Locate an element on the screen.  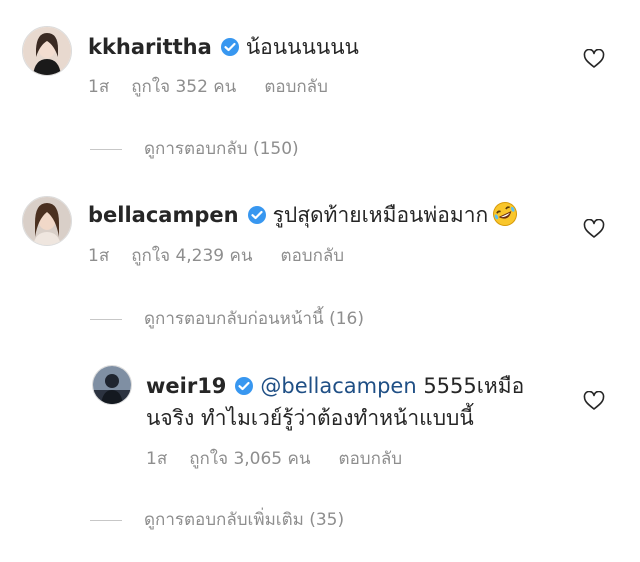
comment-line: kkharittha น้อนนนนนน is located at coordinates (223, 47).